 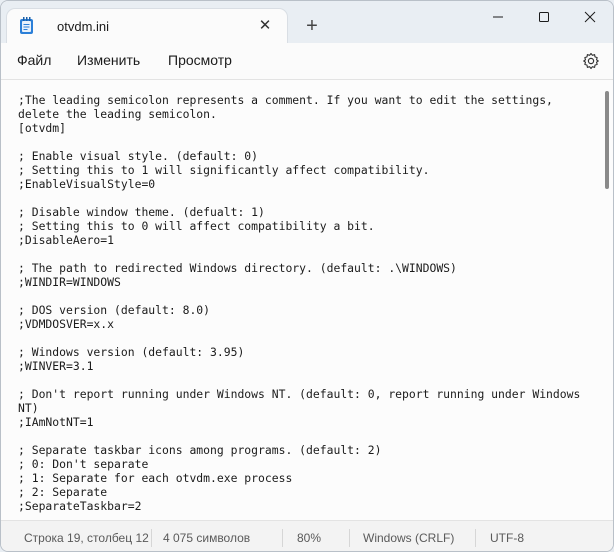 I want to click on vertical-scrollbar, so click(x=607, y=140).